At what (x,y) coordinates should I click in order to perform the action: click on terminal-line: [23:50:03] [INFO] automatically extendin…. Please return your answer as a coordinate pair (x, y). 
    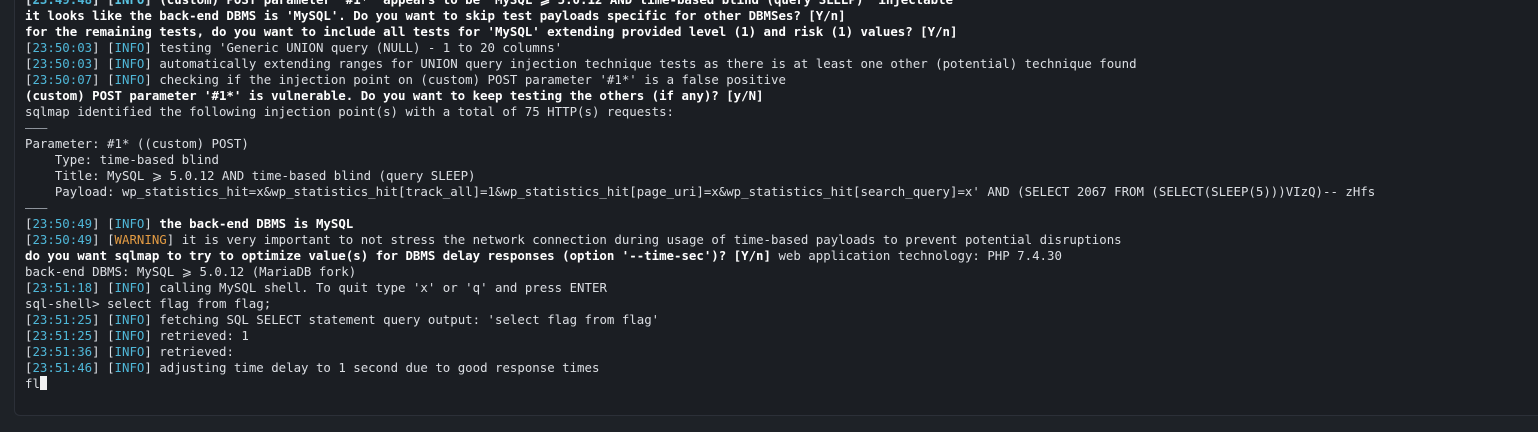
    Looking at the image, I should click on (781, 64).